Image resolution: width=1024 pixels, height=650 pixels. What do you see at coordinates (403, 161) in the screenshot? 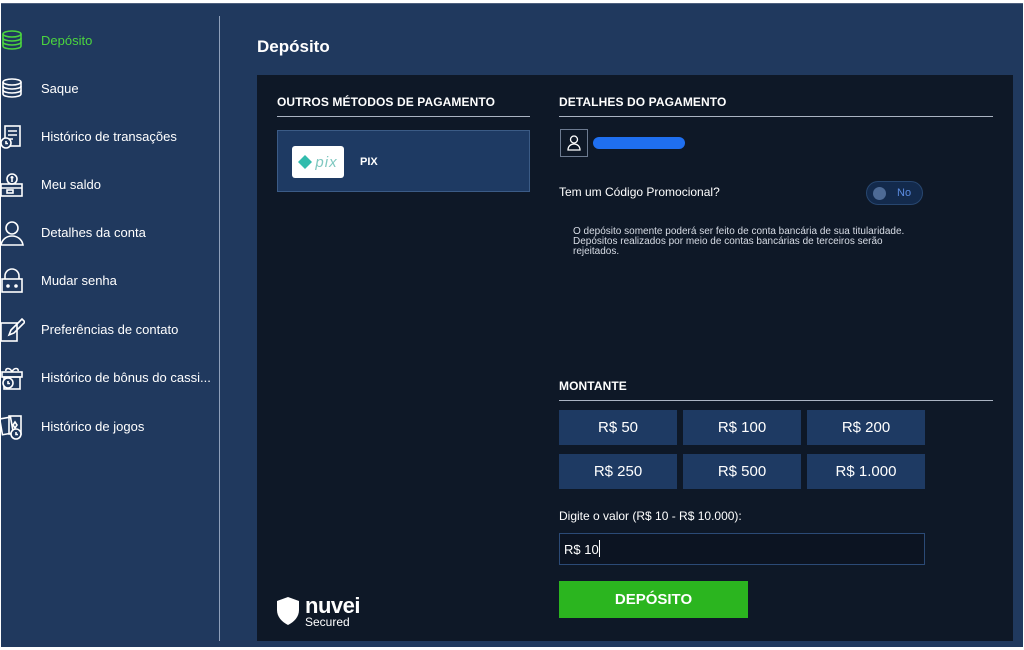
I see `payment-method-pix: pix PIX` at bounding box center [403, 161].